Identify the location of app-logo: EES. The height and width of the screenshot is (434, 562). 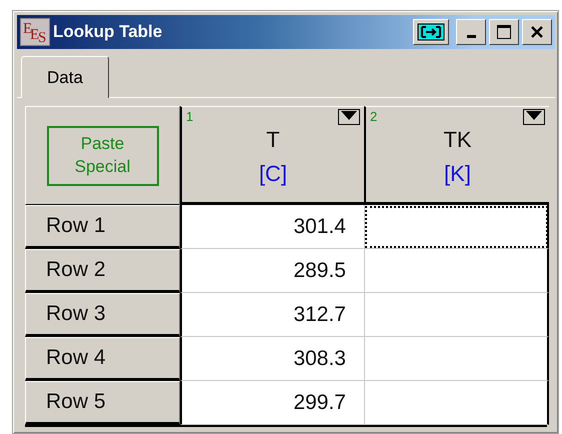
(35, 32).